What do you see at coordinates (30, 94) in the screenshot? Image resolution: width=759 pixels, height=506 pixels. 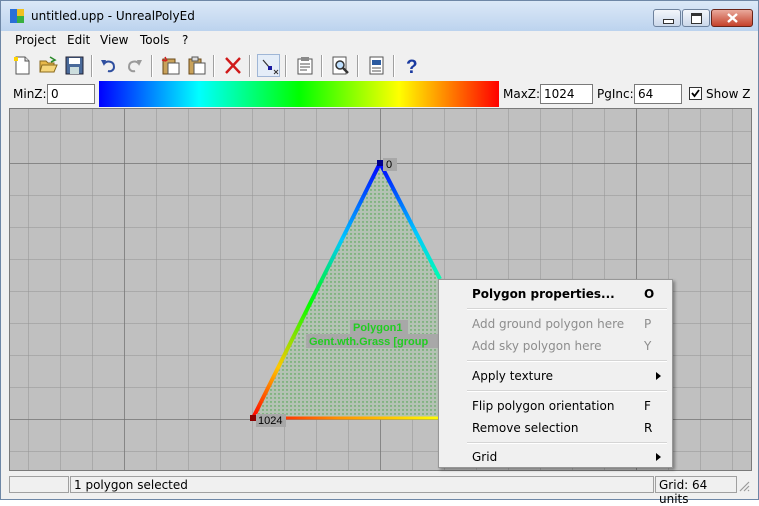 I see `minz-label: MinZ:` at bounding box center [30, 94].